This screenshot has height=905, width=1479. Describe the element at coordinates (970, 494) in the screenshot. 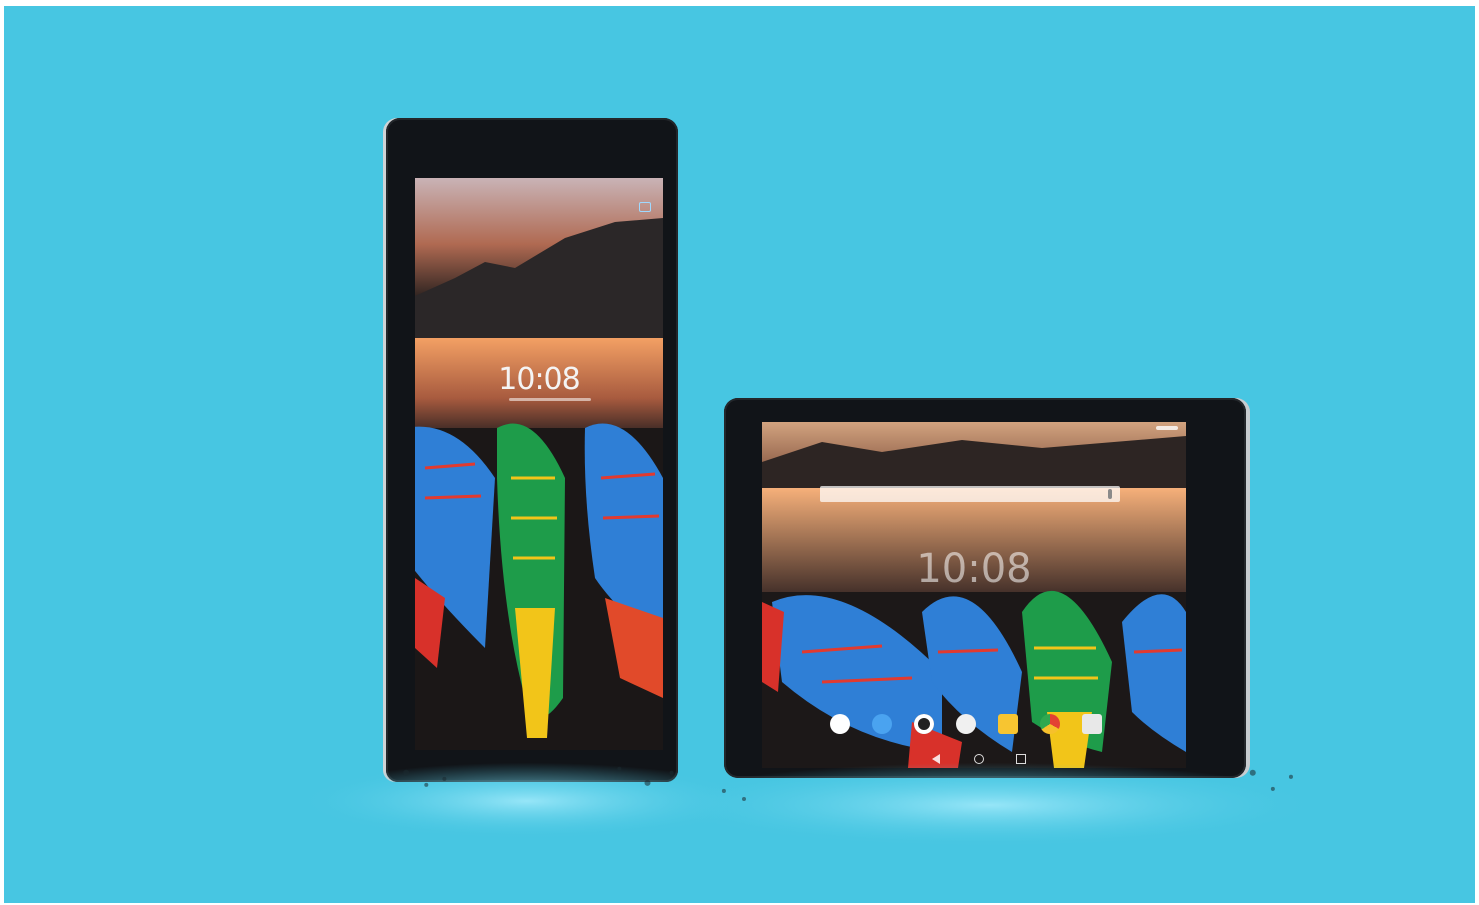

I see `search-input` at that location.